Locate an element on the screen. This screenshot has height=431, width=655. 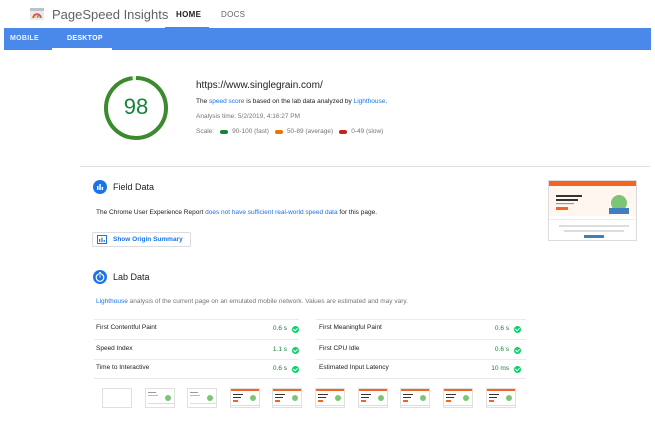
desc-text: The is located at coordinates (203, 101).